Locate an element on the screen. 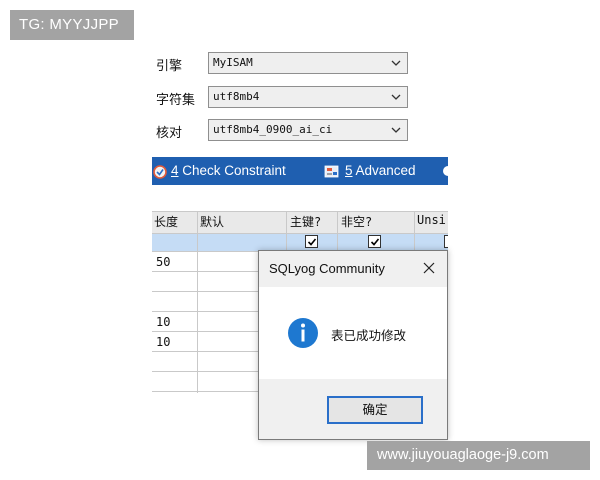 This screenshot has height=480, width=600. tab-check-constraint: 4 Check Constraint is located at coordinates (232, 171).